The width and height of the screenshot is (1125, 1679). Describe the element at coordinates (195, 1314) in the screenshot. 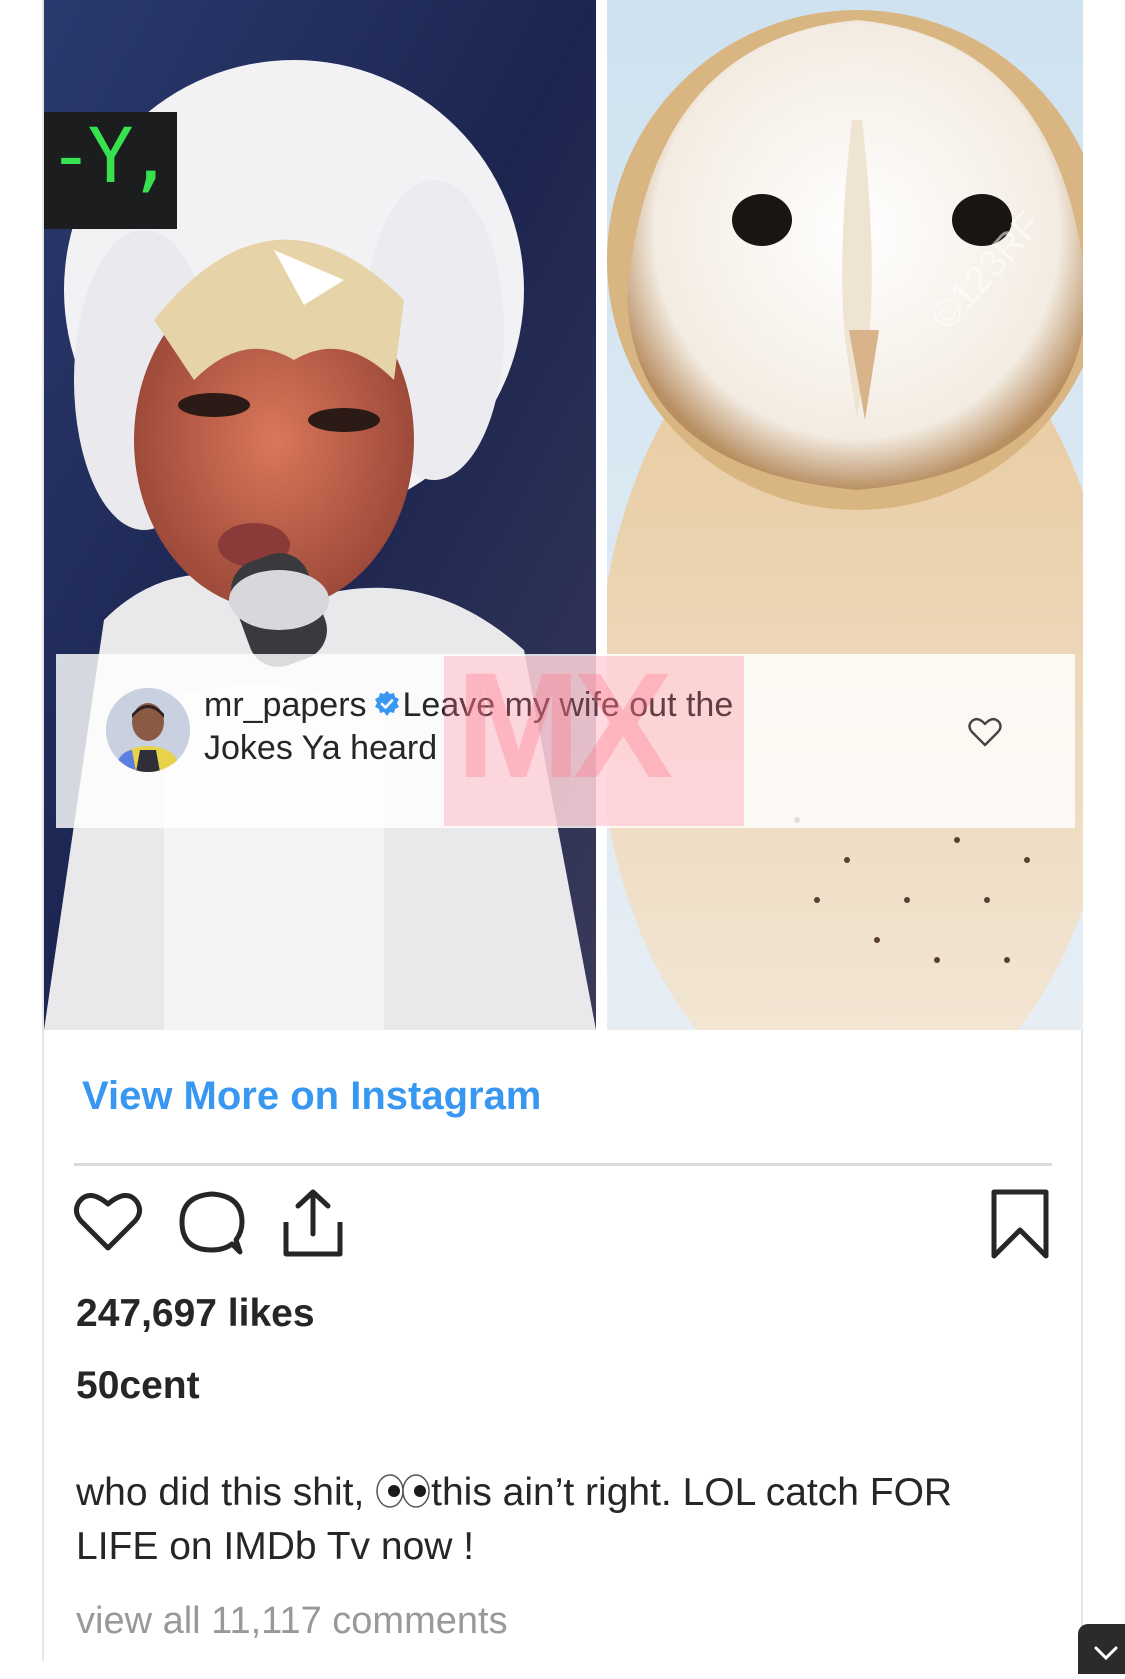

I see `like-count: 247,697 likes` at that location.